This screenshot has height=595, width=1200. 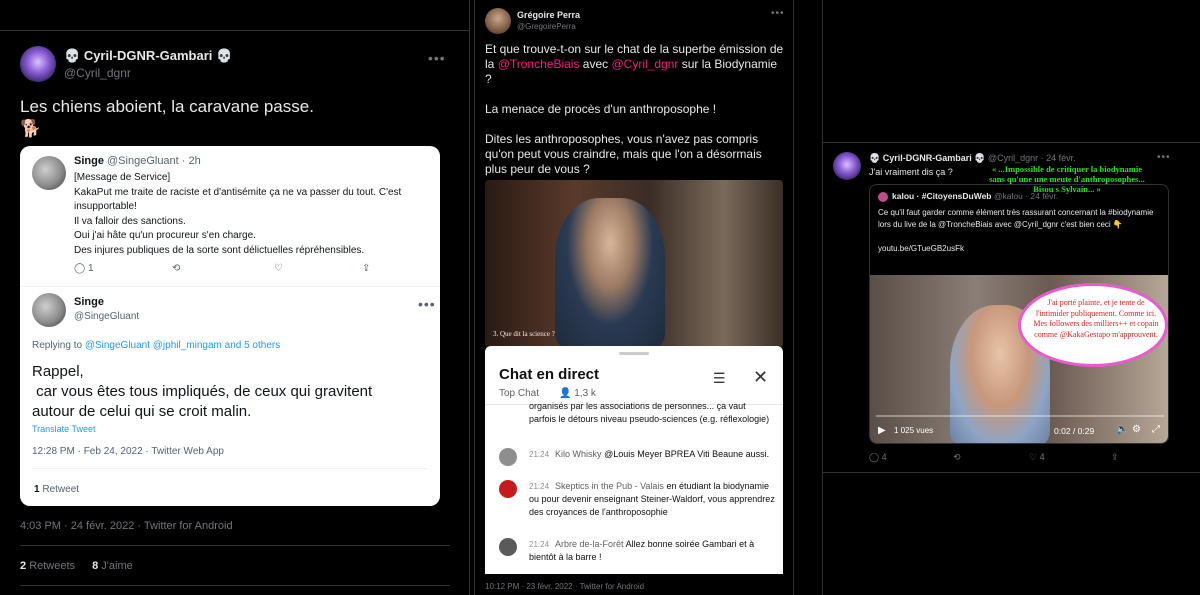 What do you see at coordinates (546, 26) in the screenshot?
I see `author-handle: @GregoirePerra` at bounding box center [546, 26].